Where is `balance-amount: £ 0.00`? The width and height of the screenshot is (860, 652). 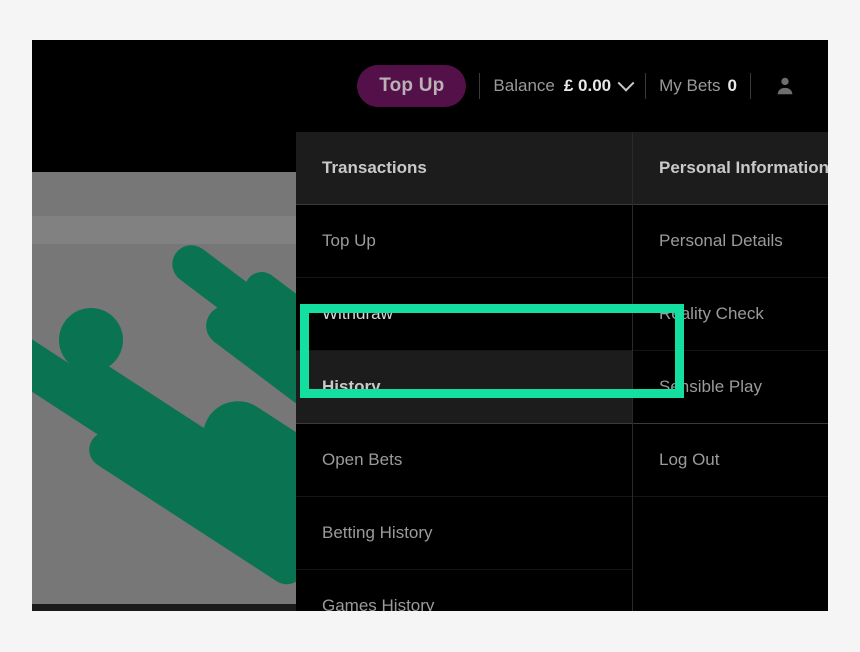
balance-amount: £ 0.00 is located at coordinates (587, 85).